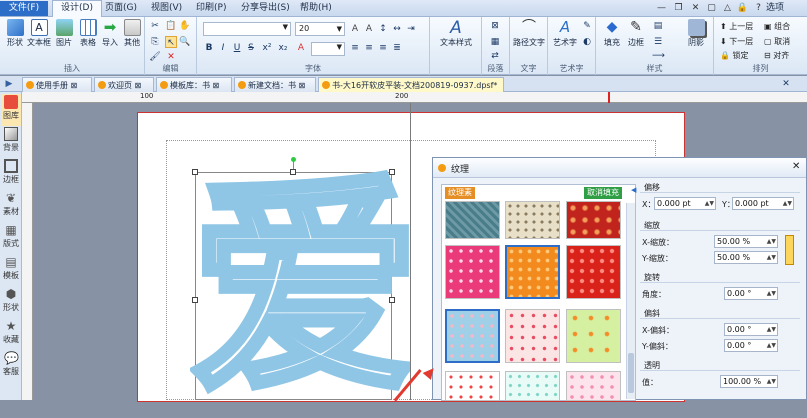 The image size is (807, 418). I want to click on wrap-icon: ⊠, so click(495, 26).